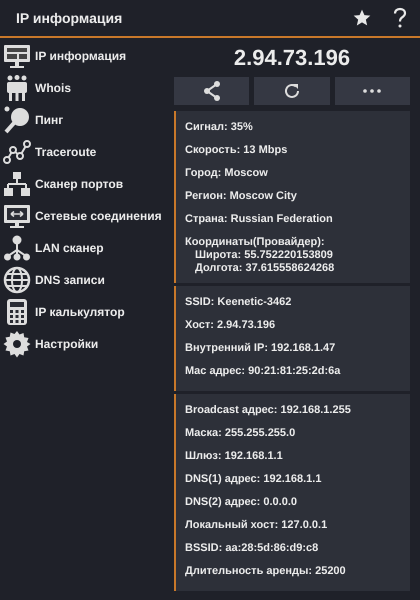 The image size is (420, 600). Describe the element at coordinates (84, 184) in the screenshot. I see `sidebar-item: Сканер портов` at that location.